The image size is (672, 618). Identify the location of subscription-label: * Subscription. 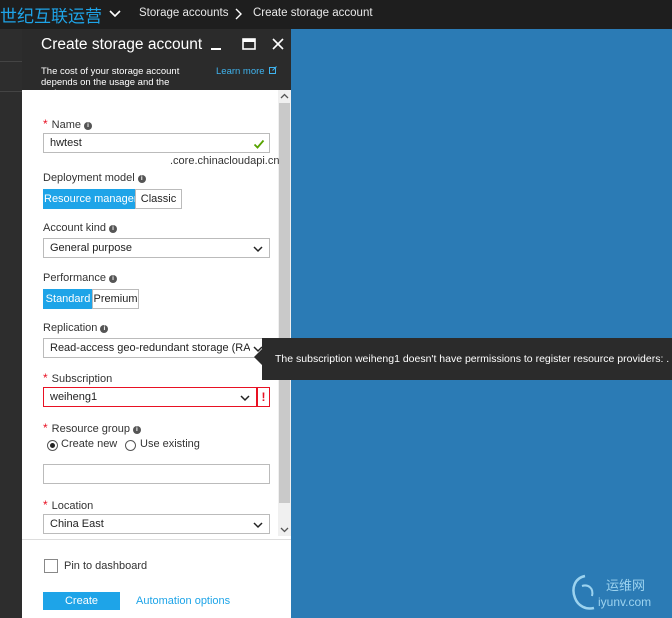
(77, 378).